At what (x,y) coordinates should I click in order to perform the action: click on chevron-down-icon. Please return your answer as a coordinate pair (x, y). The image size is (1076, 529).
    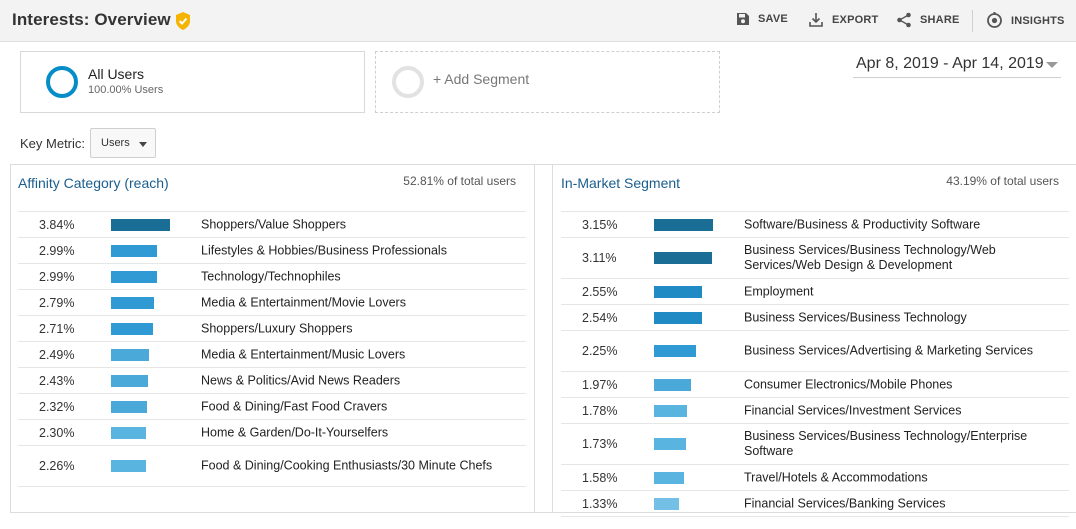
    Looking at the image, I should click on (1052, 65).